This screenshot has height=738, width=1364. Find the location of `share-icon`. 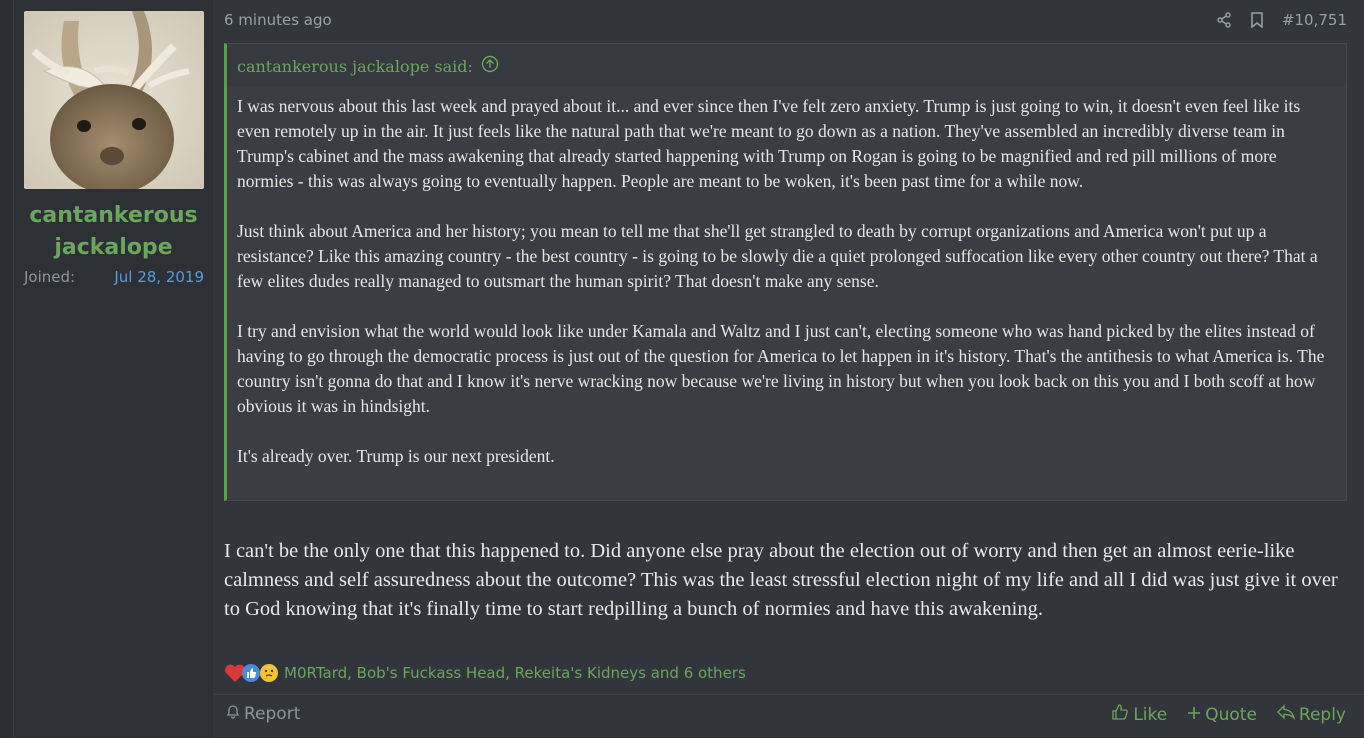

share-icon is located at coordinates (1224, 20).